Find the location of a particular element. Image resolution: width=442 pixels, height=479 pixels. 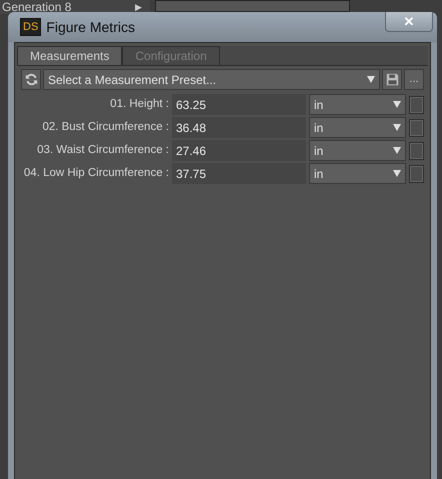

refresh-icon is located at coordinates (31, 79).